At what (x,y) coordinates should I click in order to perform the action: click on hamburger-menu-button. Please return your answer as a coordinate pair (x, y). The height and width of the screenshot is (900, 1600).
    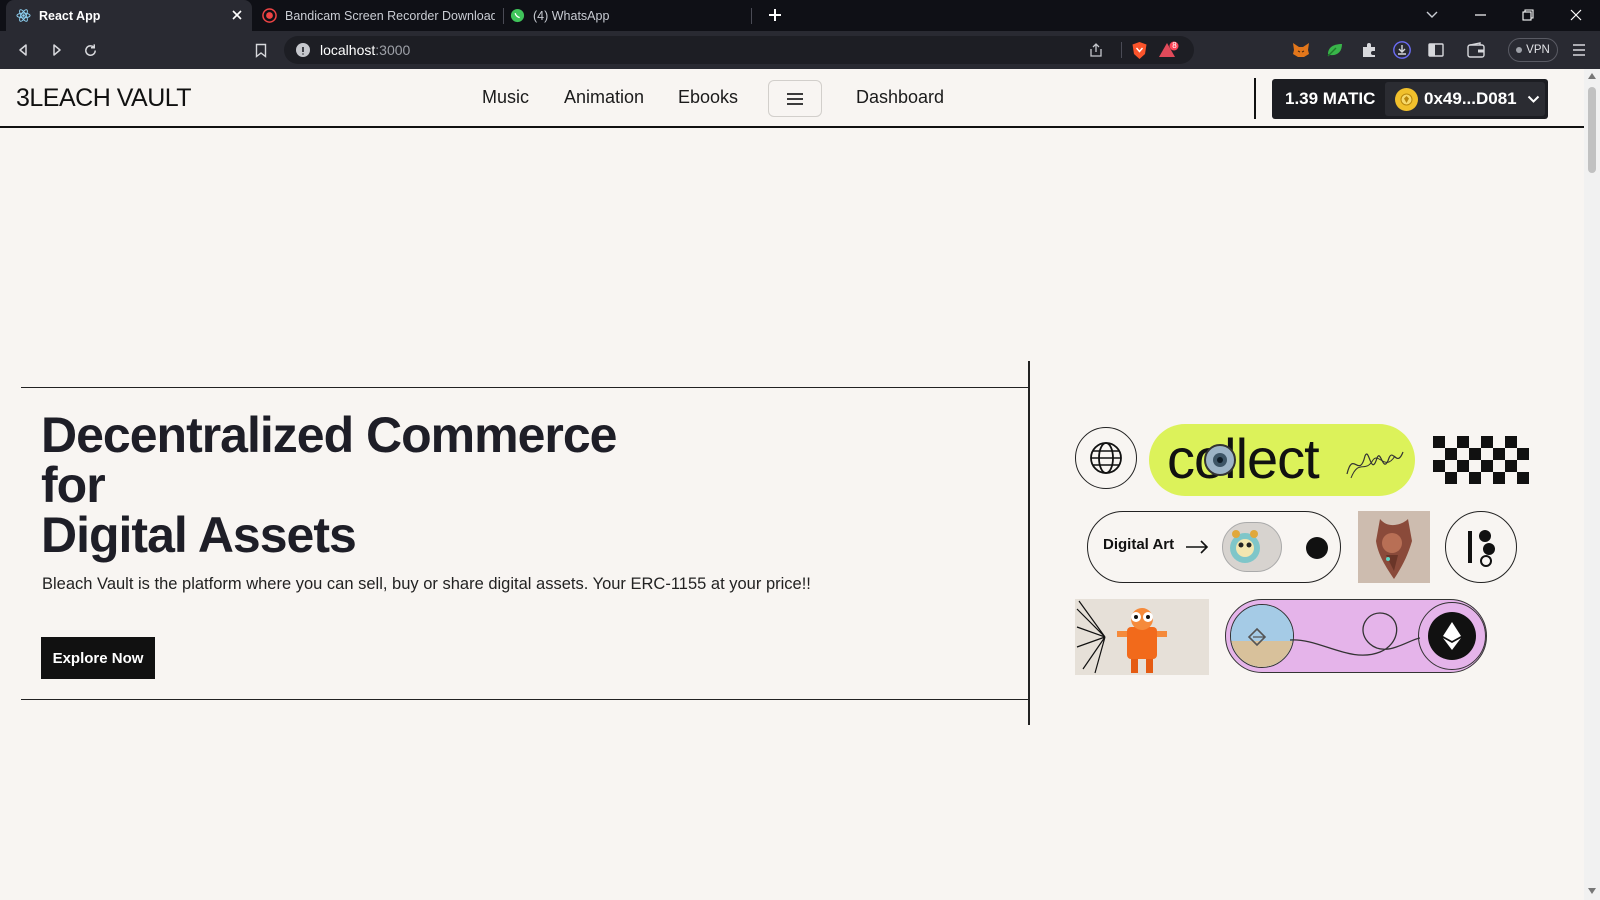
    Looking at the image, I should click on (795, 98).